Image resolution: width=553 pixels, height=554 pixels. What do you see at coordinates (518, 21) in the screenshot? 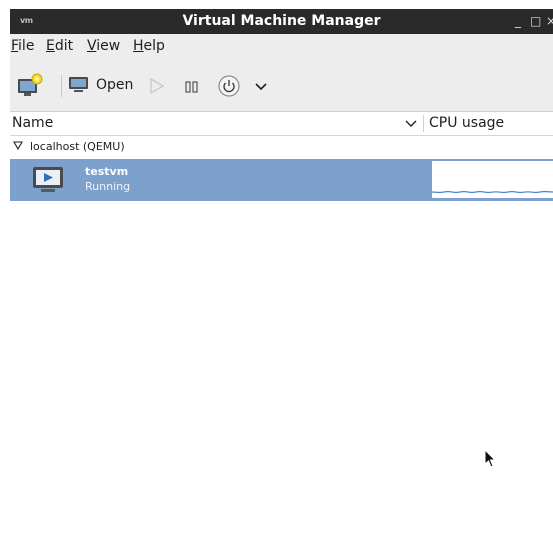
I see `minimize-button: _` at bounding box center [518, 21].